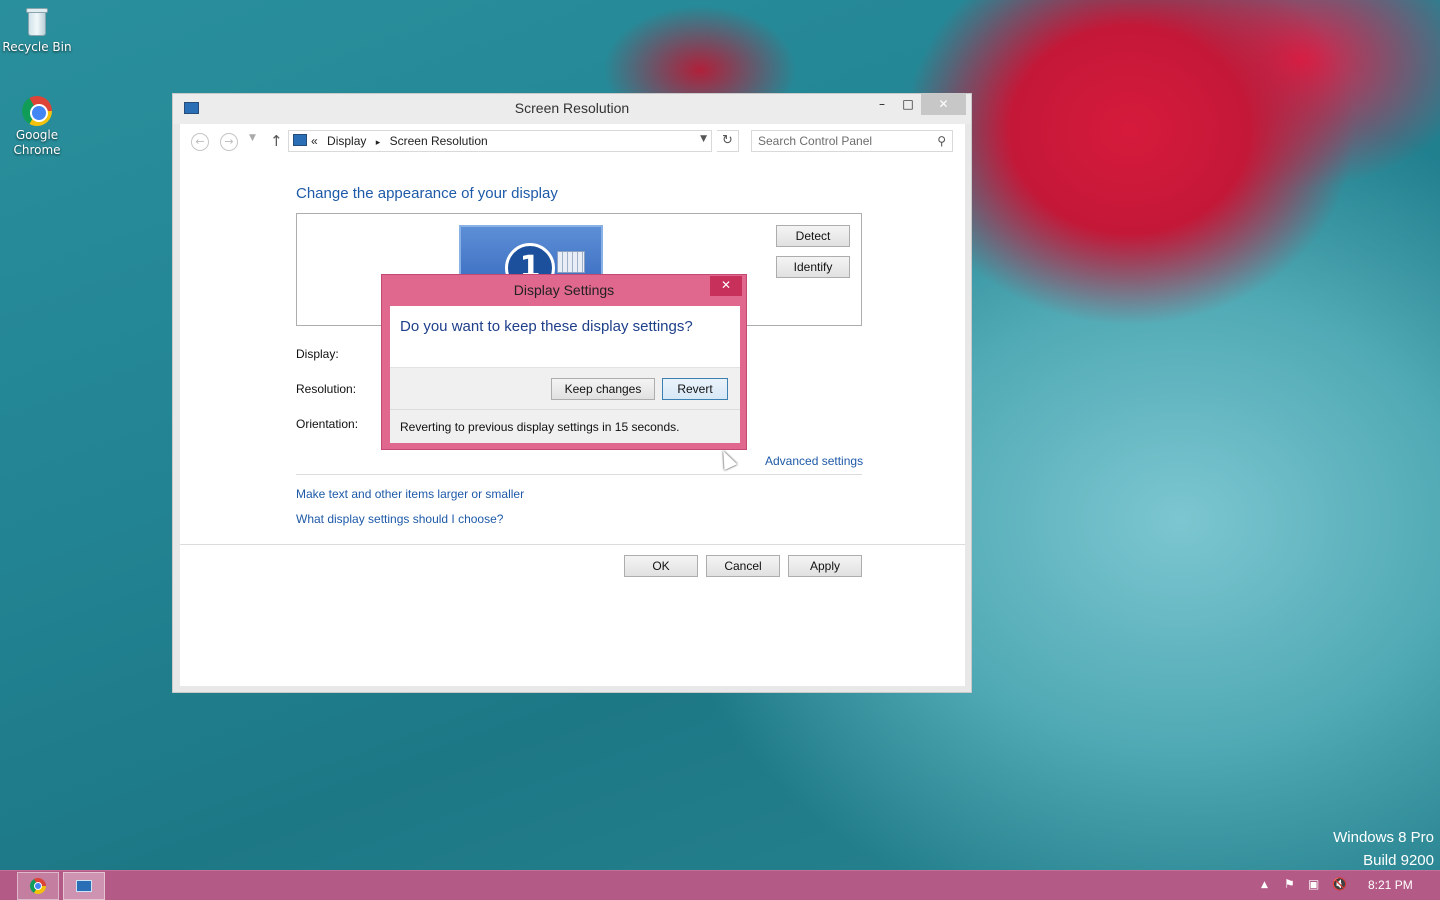 The image size is (1440, 900). I want to click on volume-muted-icon: 🔇, so click(1339, 884).